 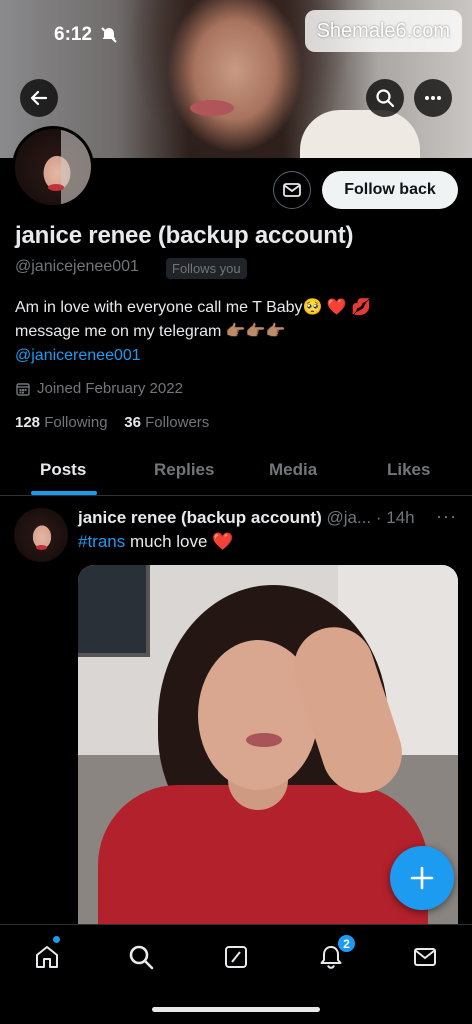 I want to click on compose-post-button, so click(x=422, y=878).